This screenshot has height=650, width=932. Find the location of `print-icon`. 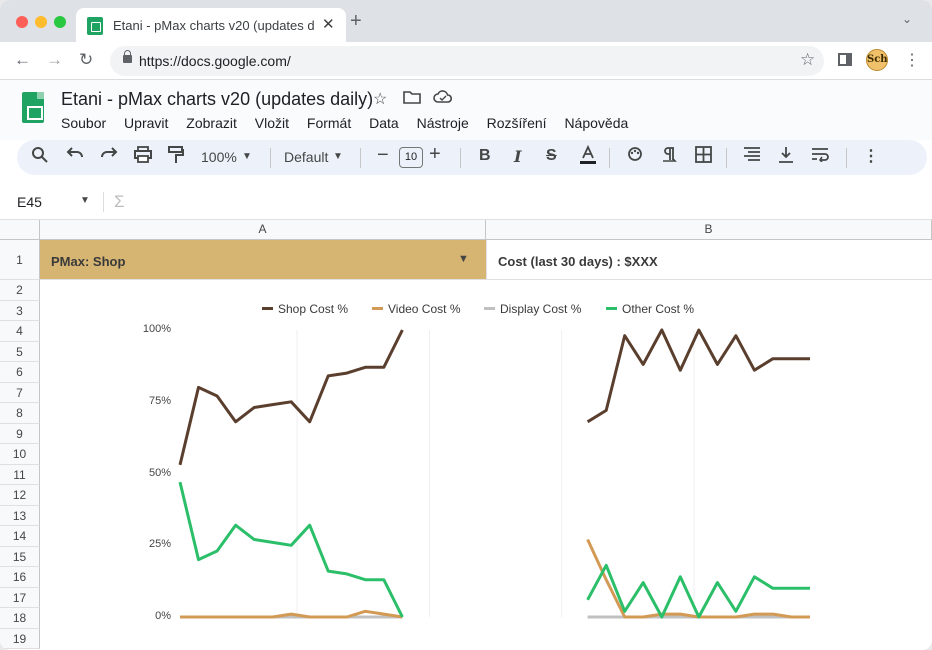

print-icon is located at coordinates (143, 157).